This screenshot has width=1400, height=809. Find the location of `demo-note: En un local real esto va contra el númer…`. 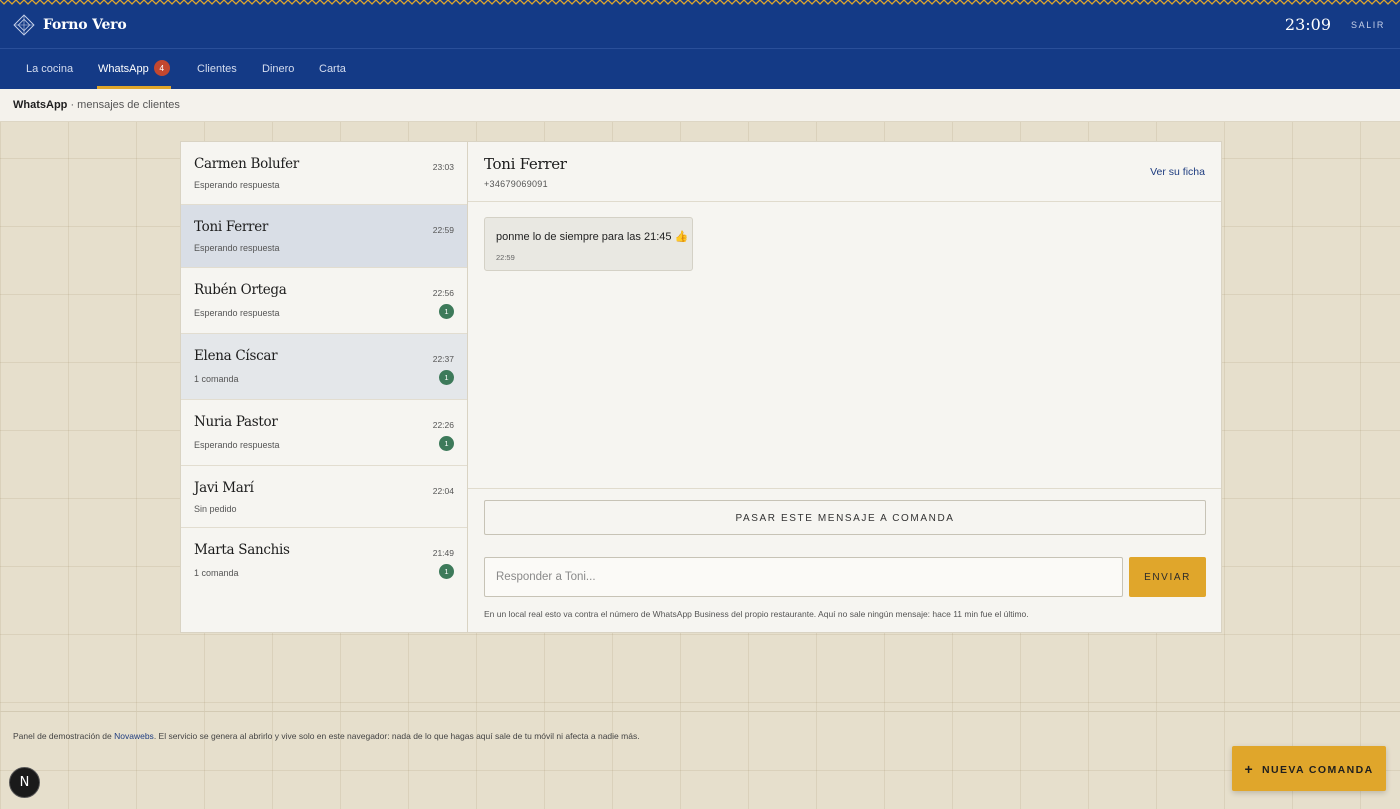

demo-note: En un local real esto va contra el númer… is located at coordinates (756, 614).